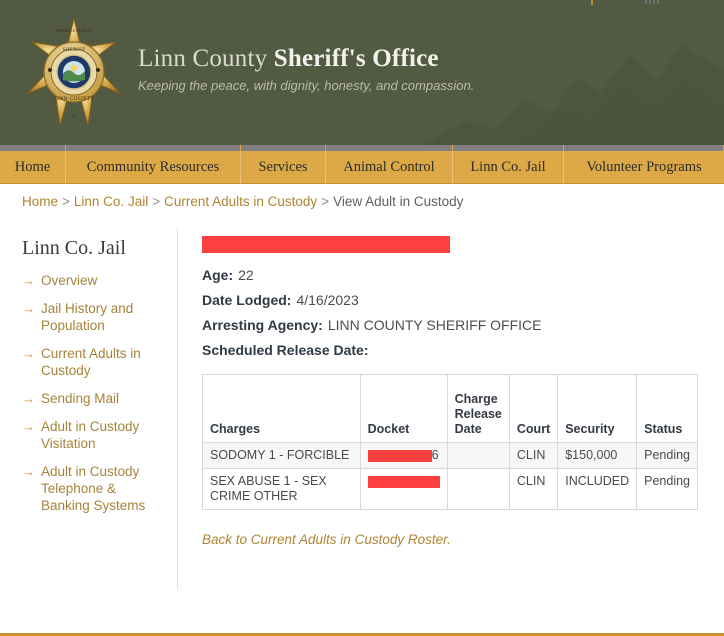  What do you see at coordinates (597, 408) in the screenshot?
I see `column-header-security: Security` at bounding box center [597, 408].